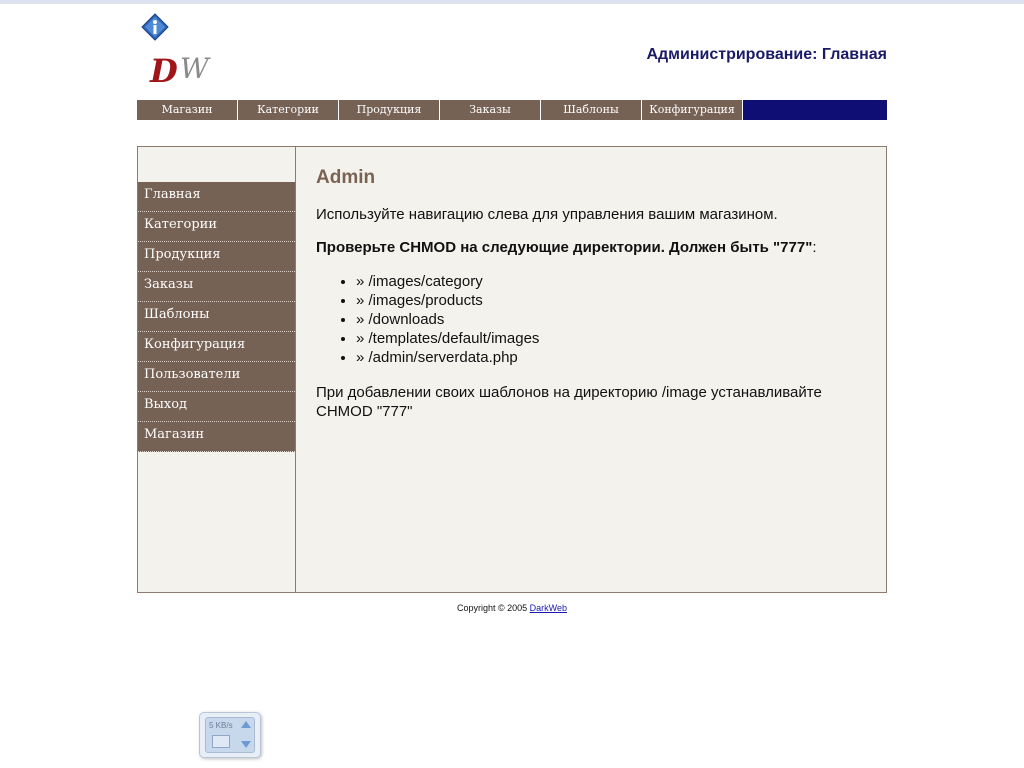  Describe the element at coordinates (216, 407) in the screenshot. I see `sidebar-item-logout: Выход` at that location.